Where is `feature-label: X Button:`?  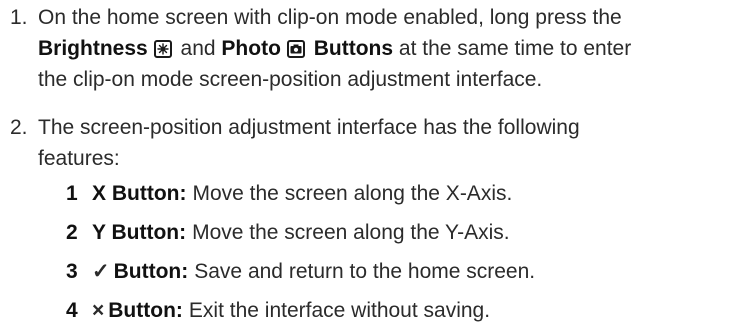
feature-label: X Button: is located at coordinates (139, 193).